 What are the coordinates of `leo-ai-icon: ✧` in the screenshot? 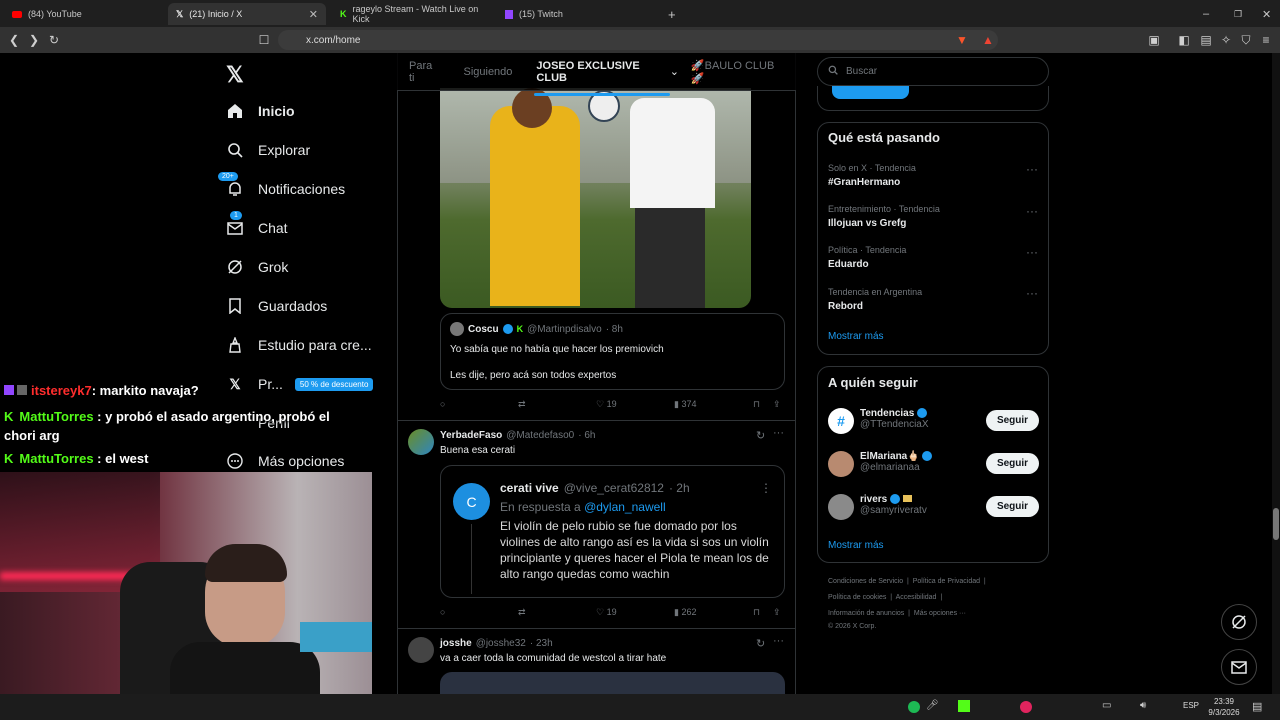 It's located at (1226, 40).